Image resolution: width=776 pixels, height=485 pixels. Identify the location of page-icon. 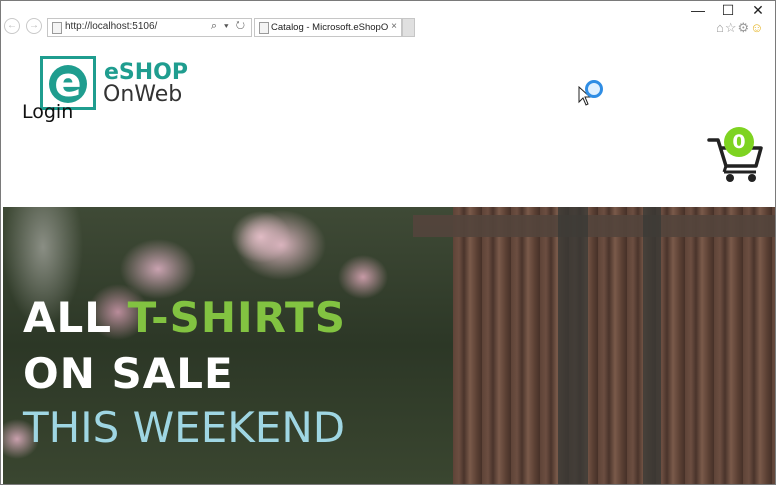
(57, 28).